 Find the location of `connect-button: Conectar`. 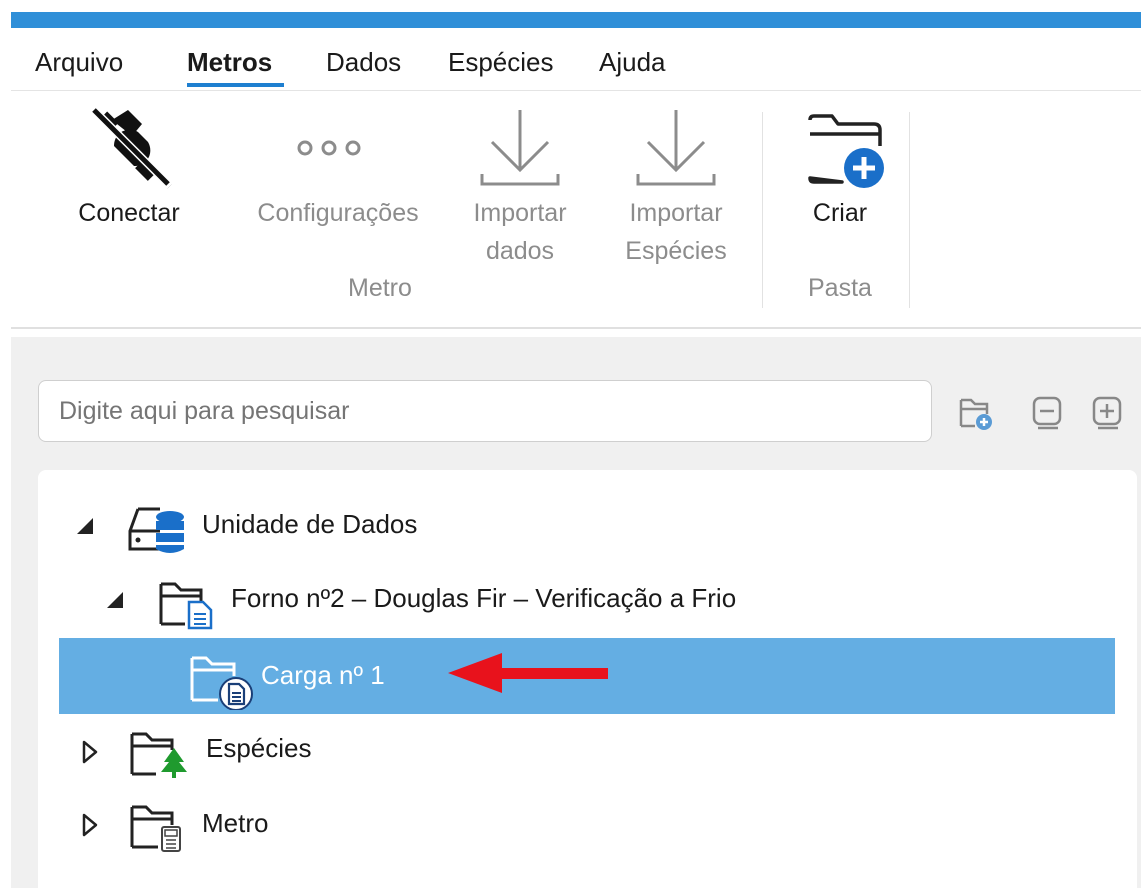

connect-button: Conectar is located at coordinates (129, 162).